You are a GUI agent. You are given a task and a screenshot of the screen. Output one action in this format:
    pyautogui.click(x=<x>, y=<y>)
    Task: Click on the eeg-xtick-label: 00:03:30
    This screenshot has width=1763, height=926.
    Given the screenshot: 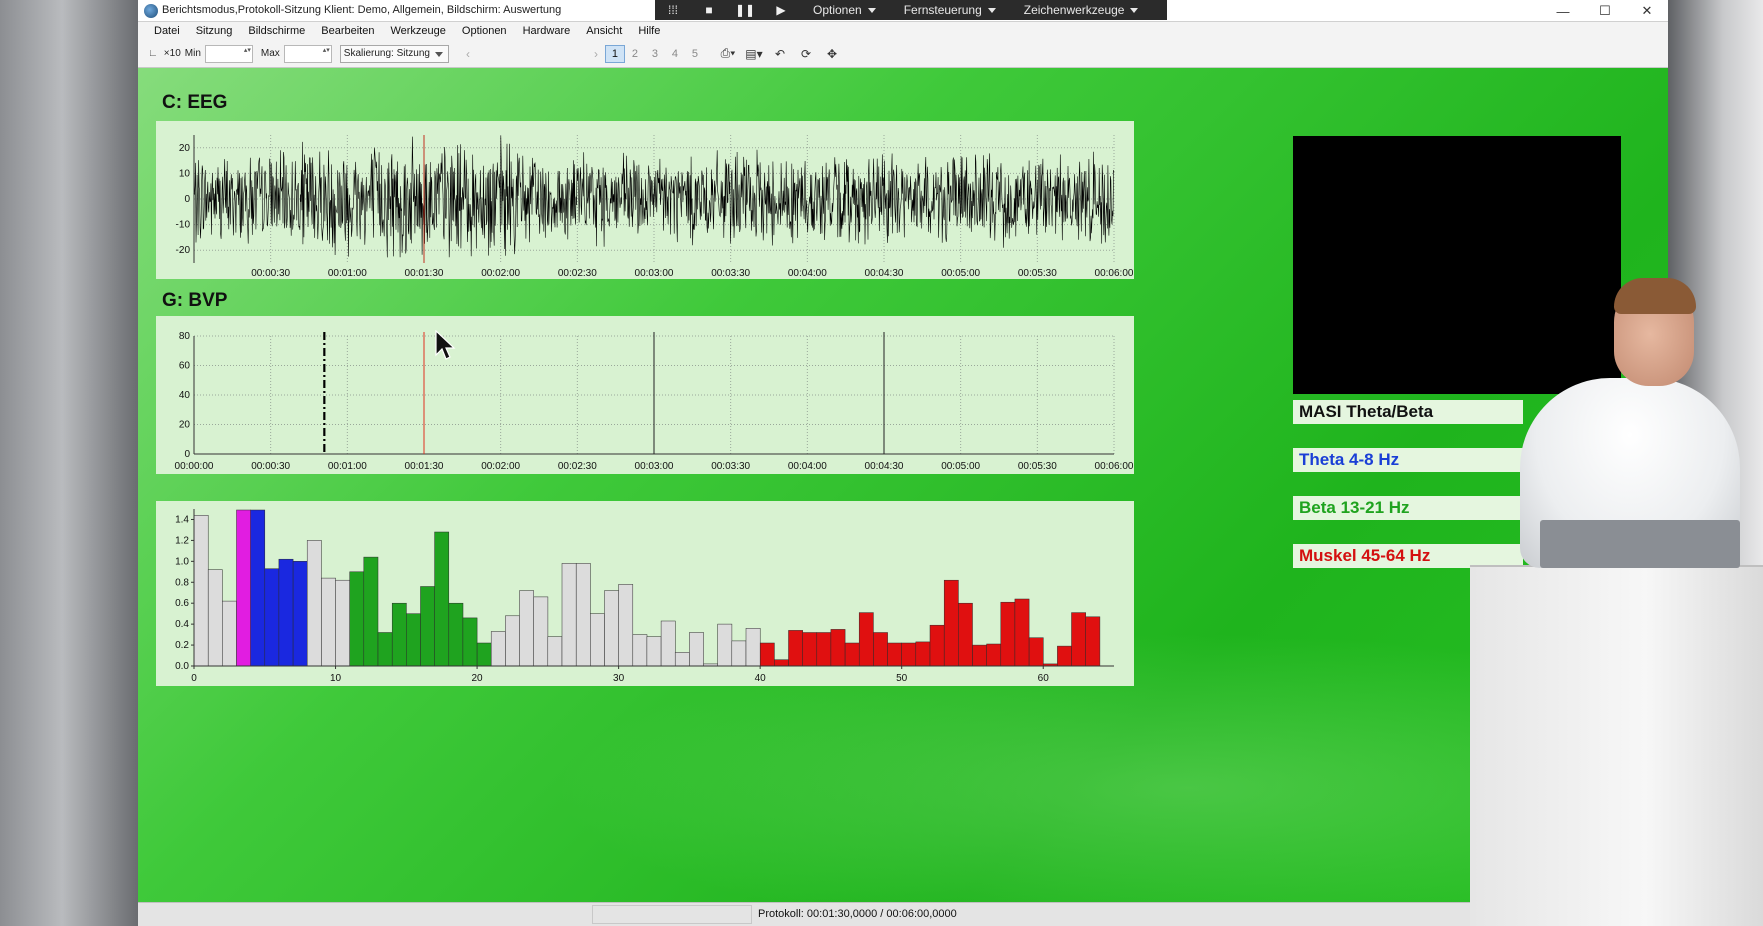 What is the action you would take?
    pyautogui.click(x=730, y=273)
    